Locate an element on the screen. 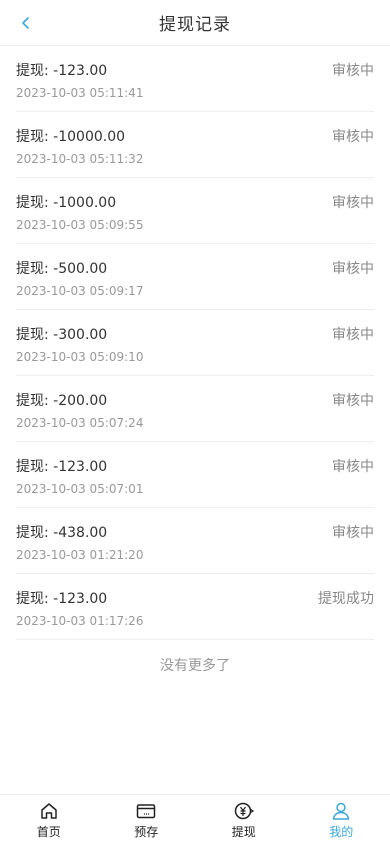 This screenshot has height=844, width=390. record-row: 提现: -500.00 审核中 2023-10-03 05:09:17 is located at coordinates (195, 277).